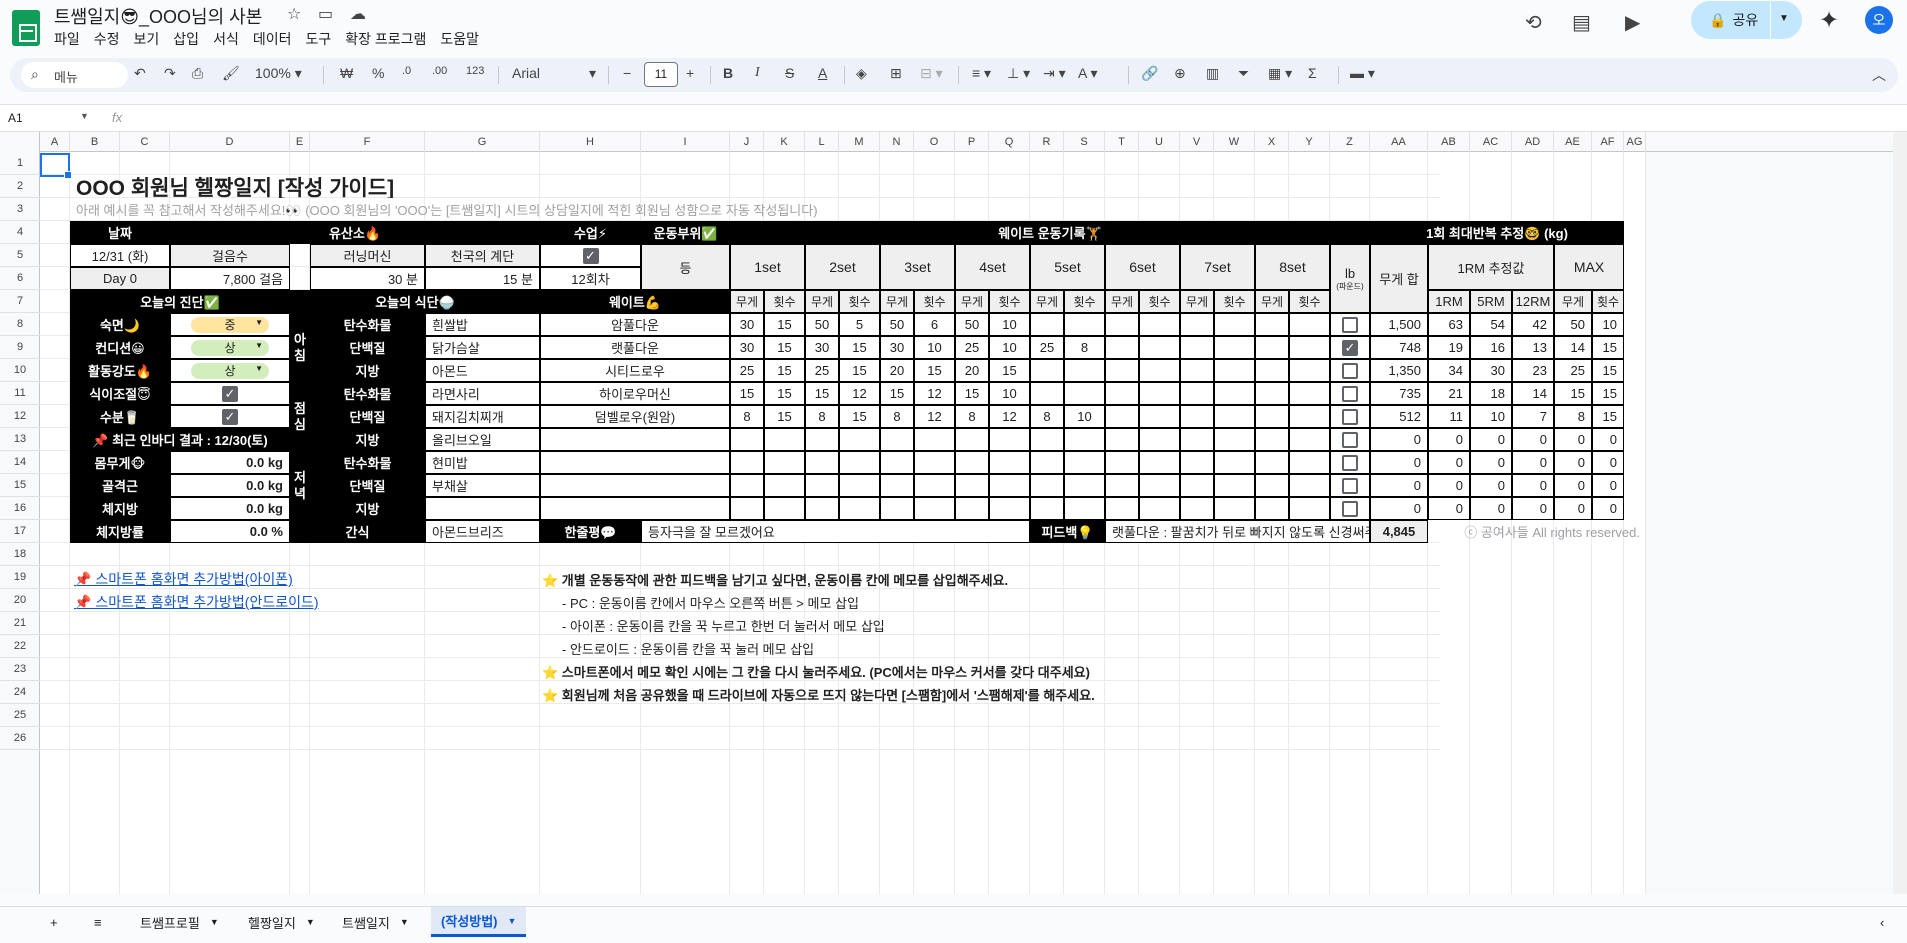 The image size is (1907, 943). Describe the element at coordinates (835, 531) in the screenshot. I see `review-value: 등자극을 잘 모르겠어요` at that location.